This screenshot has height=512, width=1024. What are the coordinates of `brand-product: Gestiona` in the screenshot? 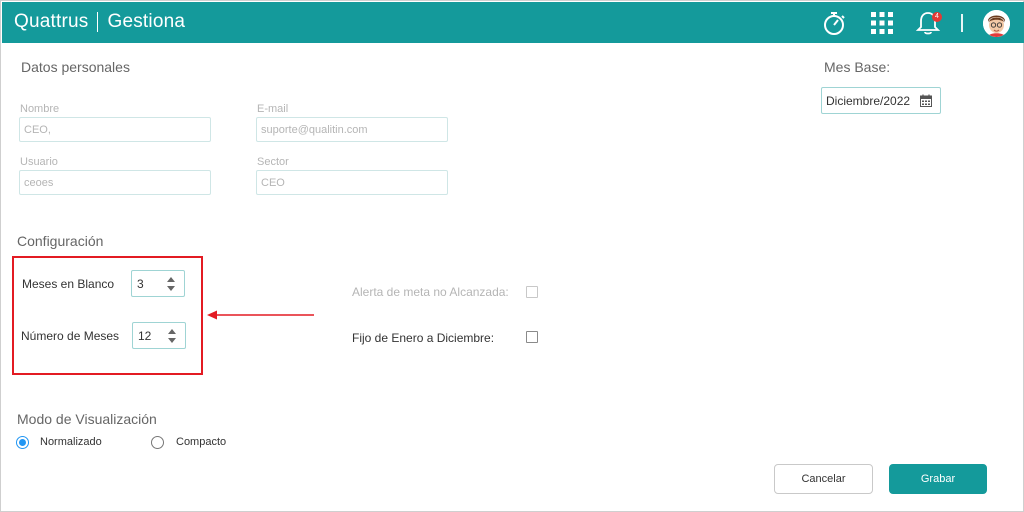 It's located at (146, 21).